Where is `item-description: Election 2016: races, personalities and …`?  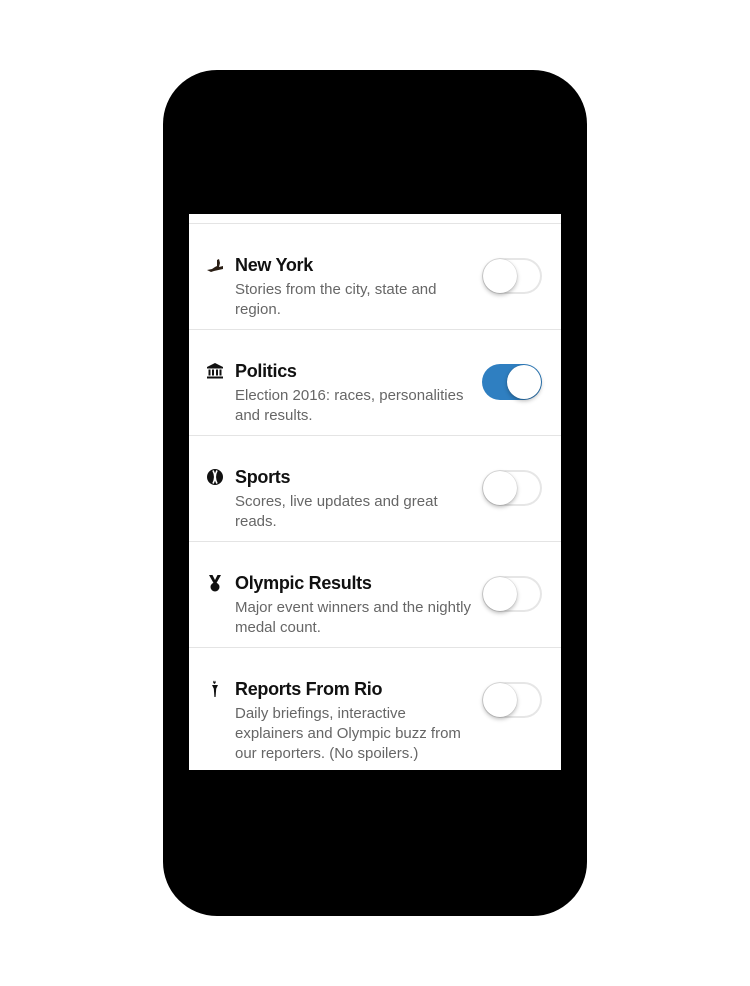
item-description: Election 2016: races, personalities and … is located at coordinates (349, 405).